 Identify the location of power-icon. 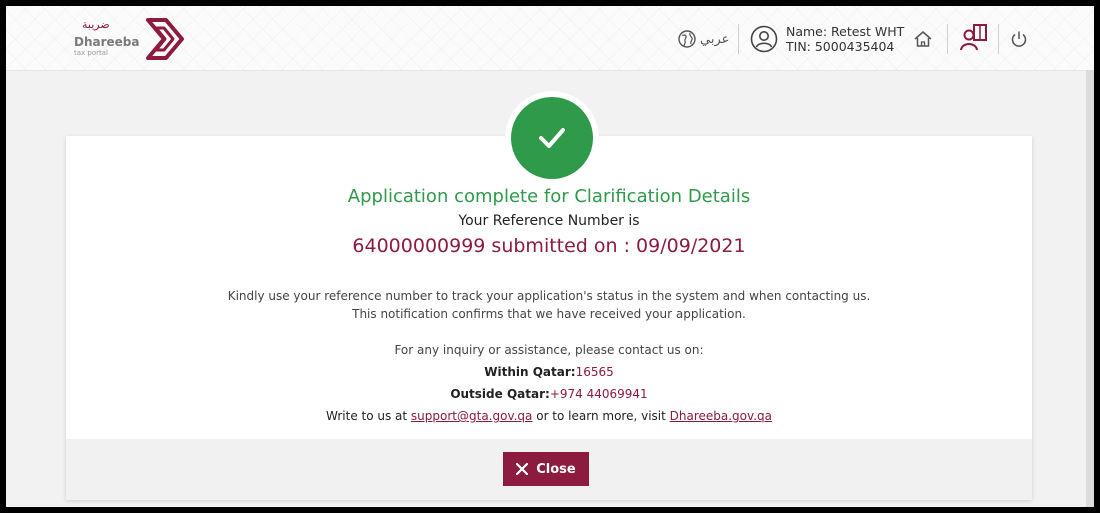
(1019, 39).